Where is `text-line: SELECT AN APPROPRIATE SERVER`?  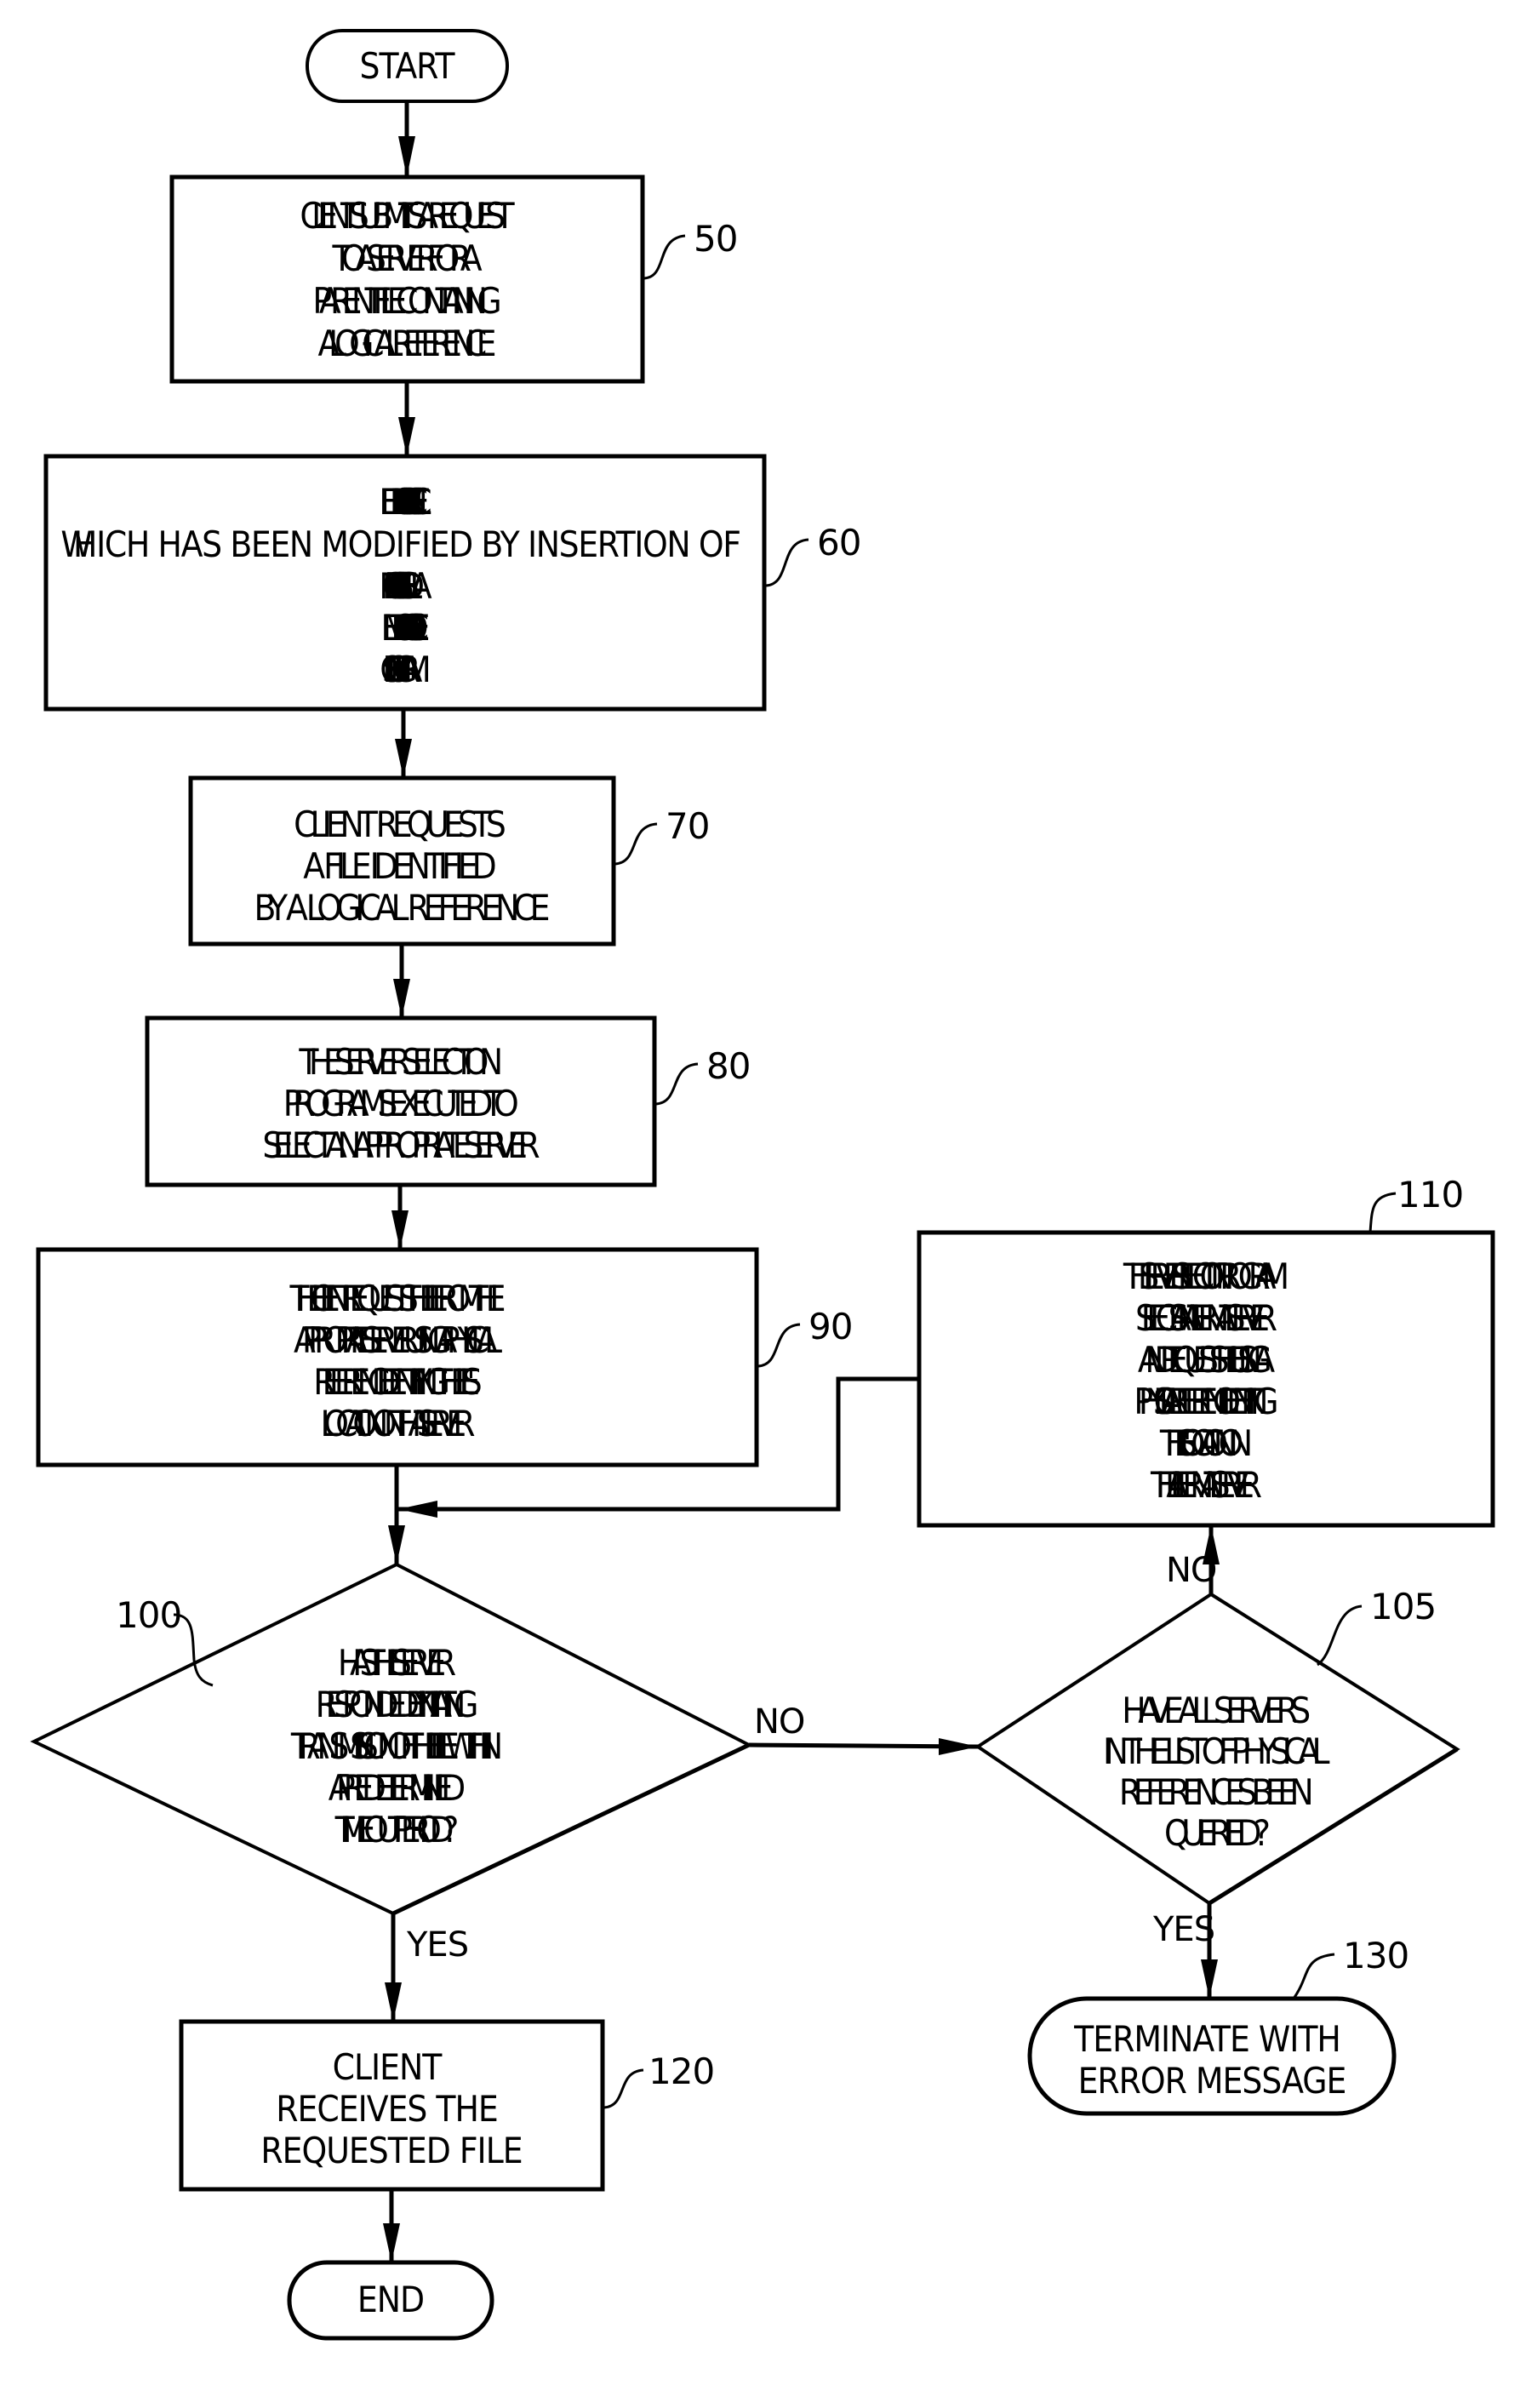
text-line: SELECT AN APPROPRIATE SERVER is located at coordinates (401, 1145).